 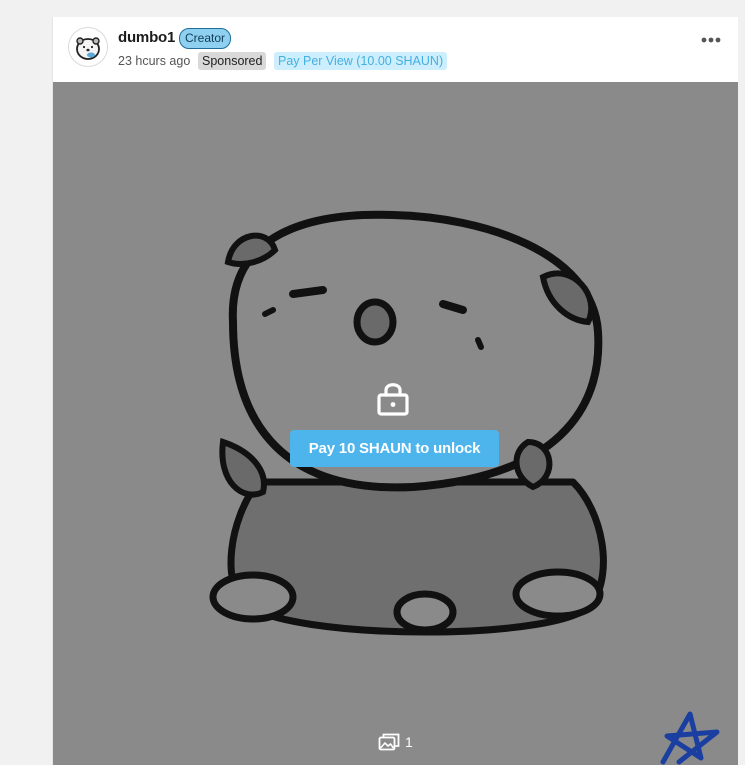 I want to click on sponsored-badge: Sponsored, so click(x=232, y=61).